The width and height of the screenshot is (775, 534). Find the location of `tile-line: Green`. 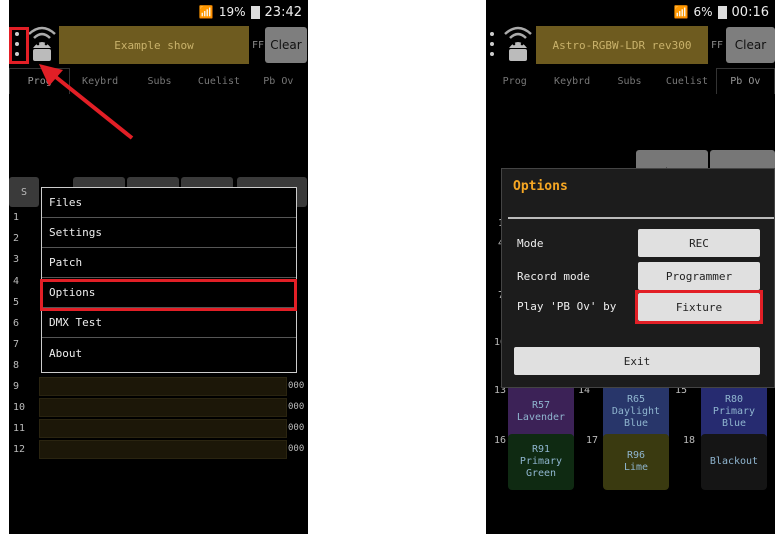

tile-line: Green is located at coordinates (541, 473).